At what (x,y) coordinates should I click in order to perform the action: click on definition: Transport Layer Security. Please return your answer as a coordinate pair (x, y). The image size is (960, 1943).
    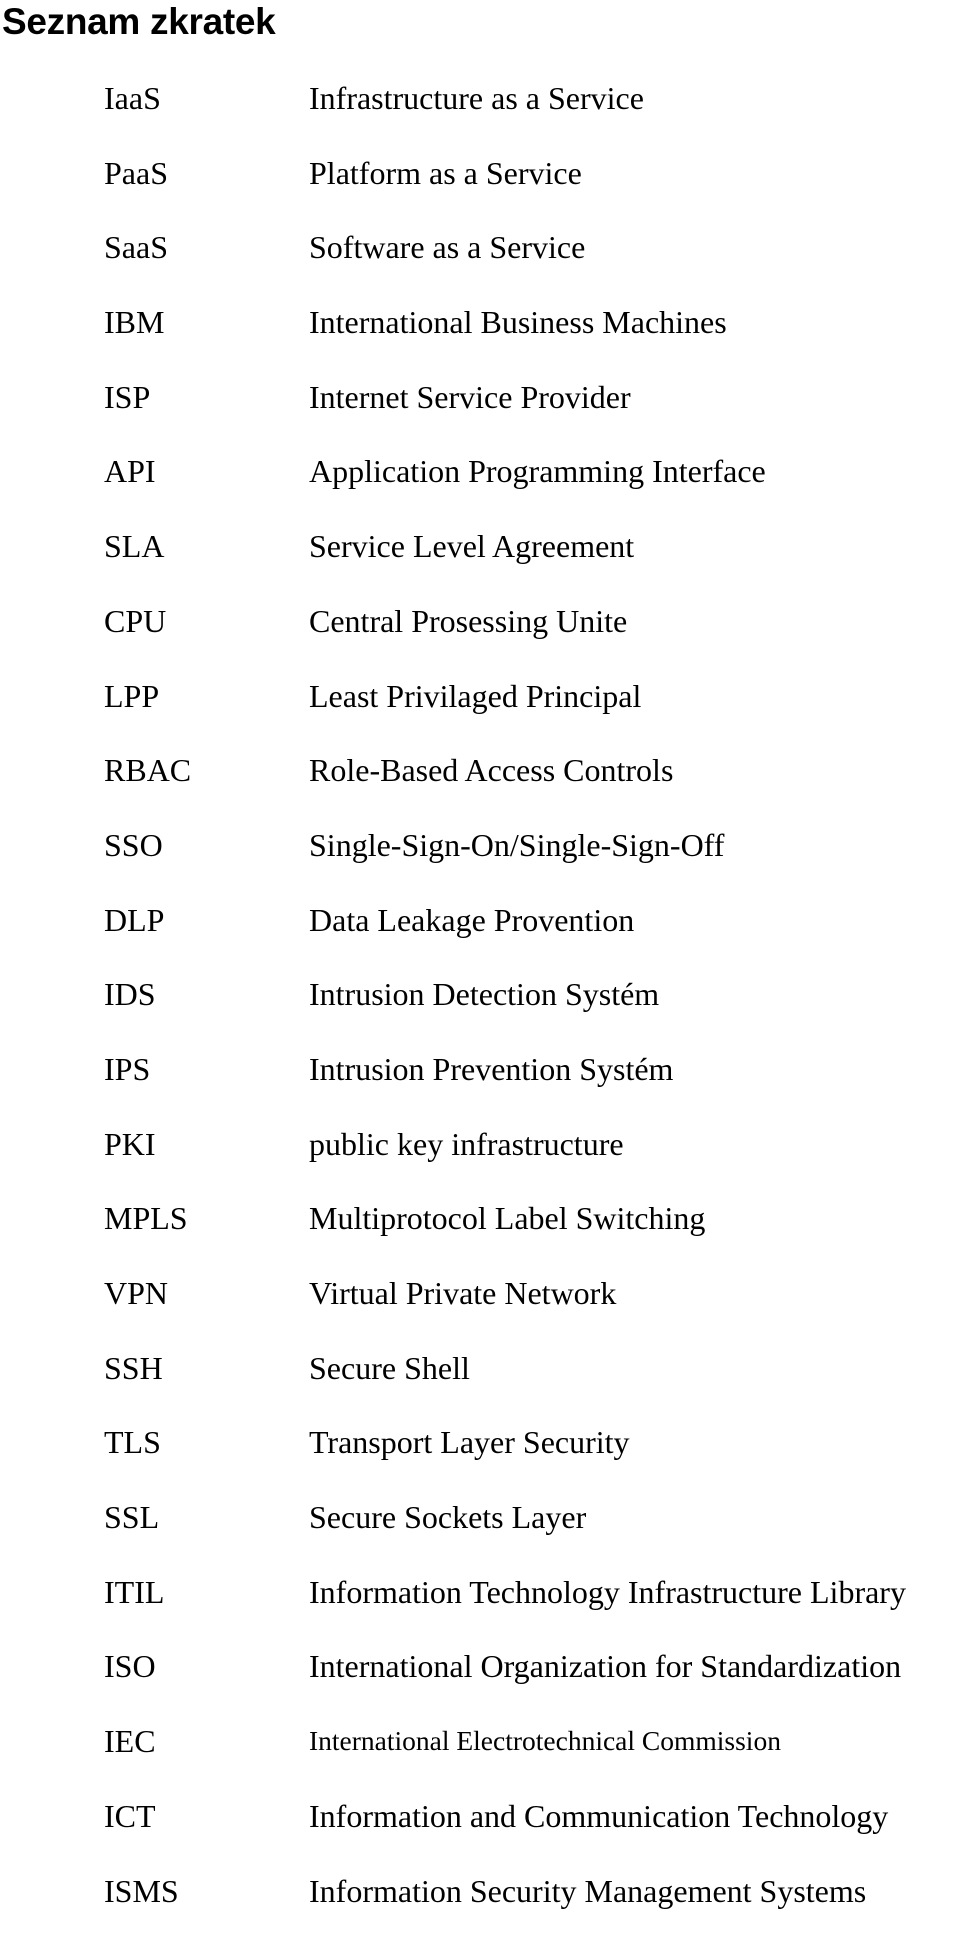
    Looking at the image, I should click on (469, 1442).